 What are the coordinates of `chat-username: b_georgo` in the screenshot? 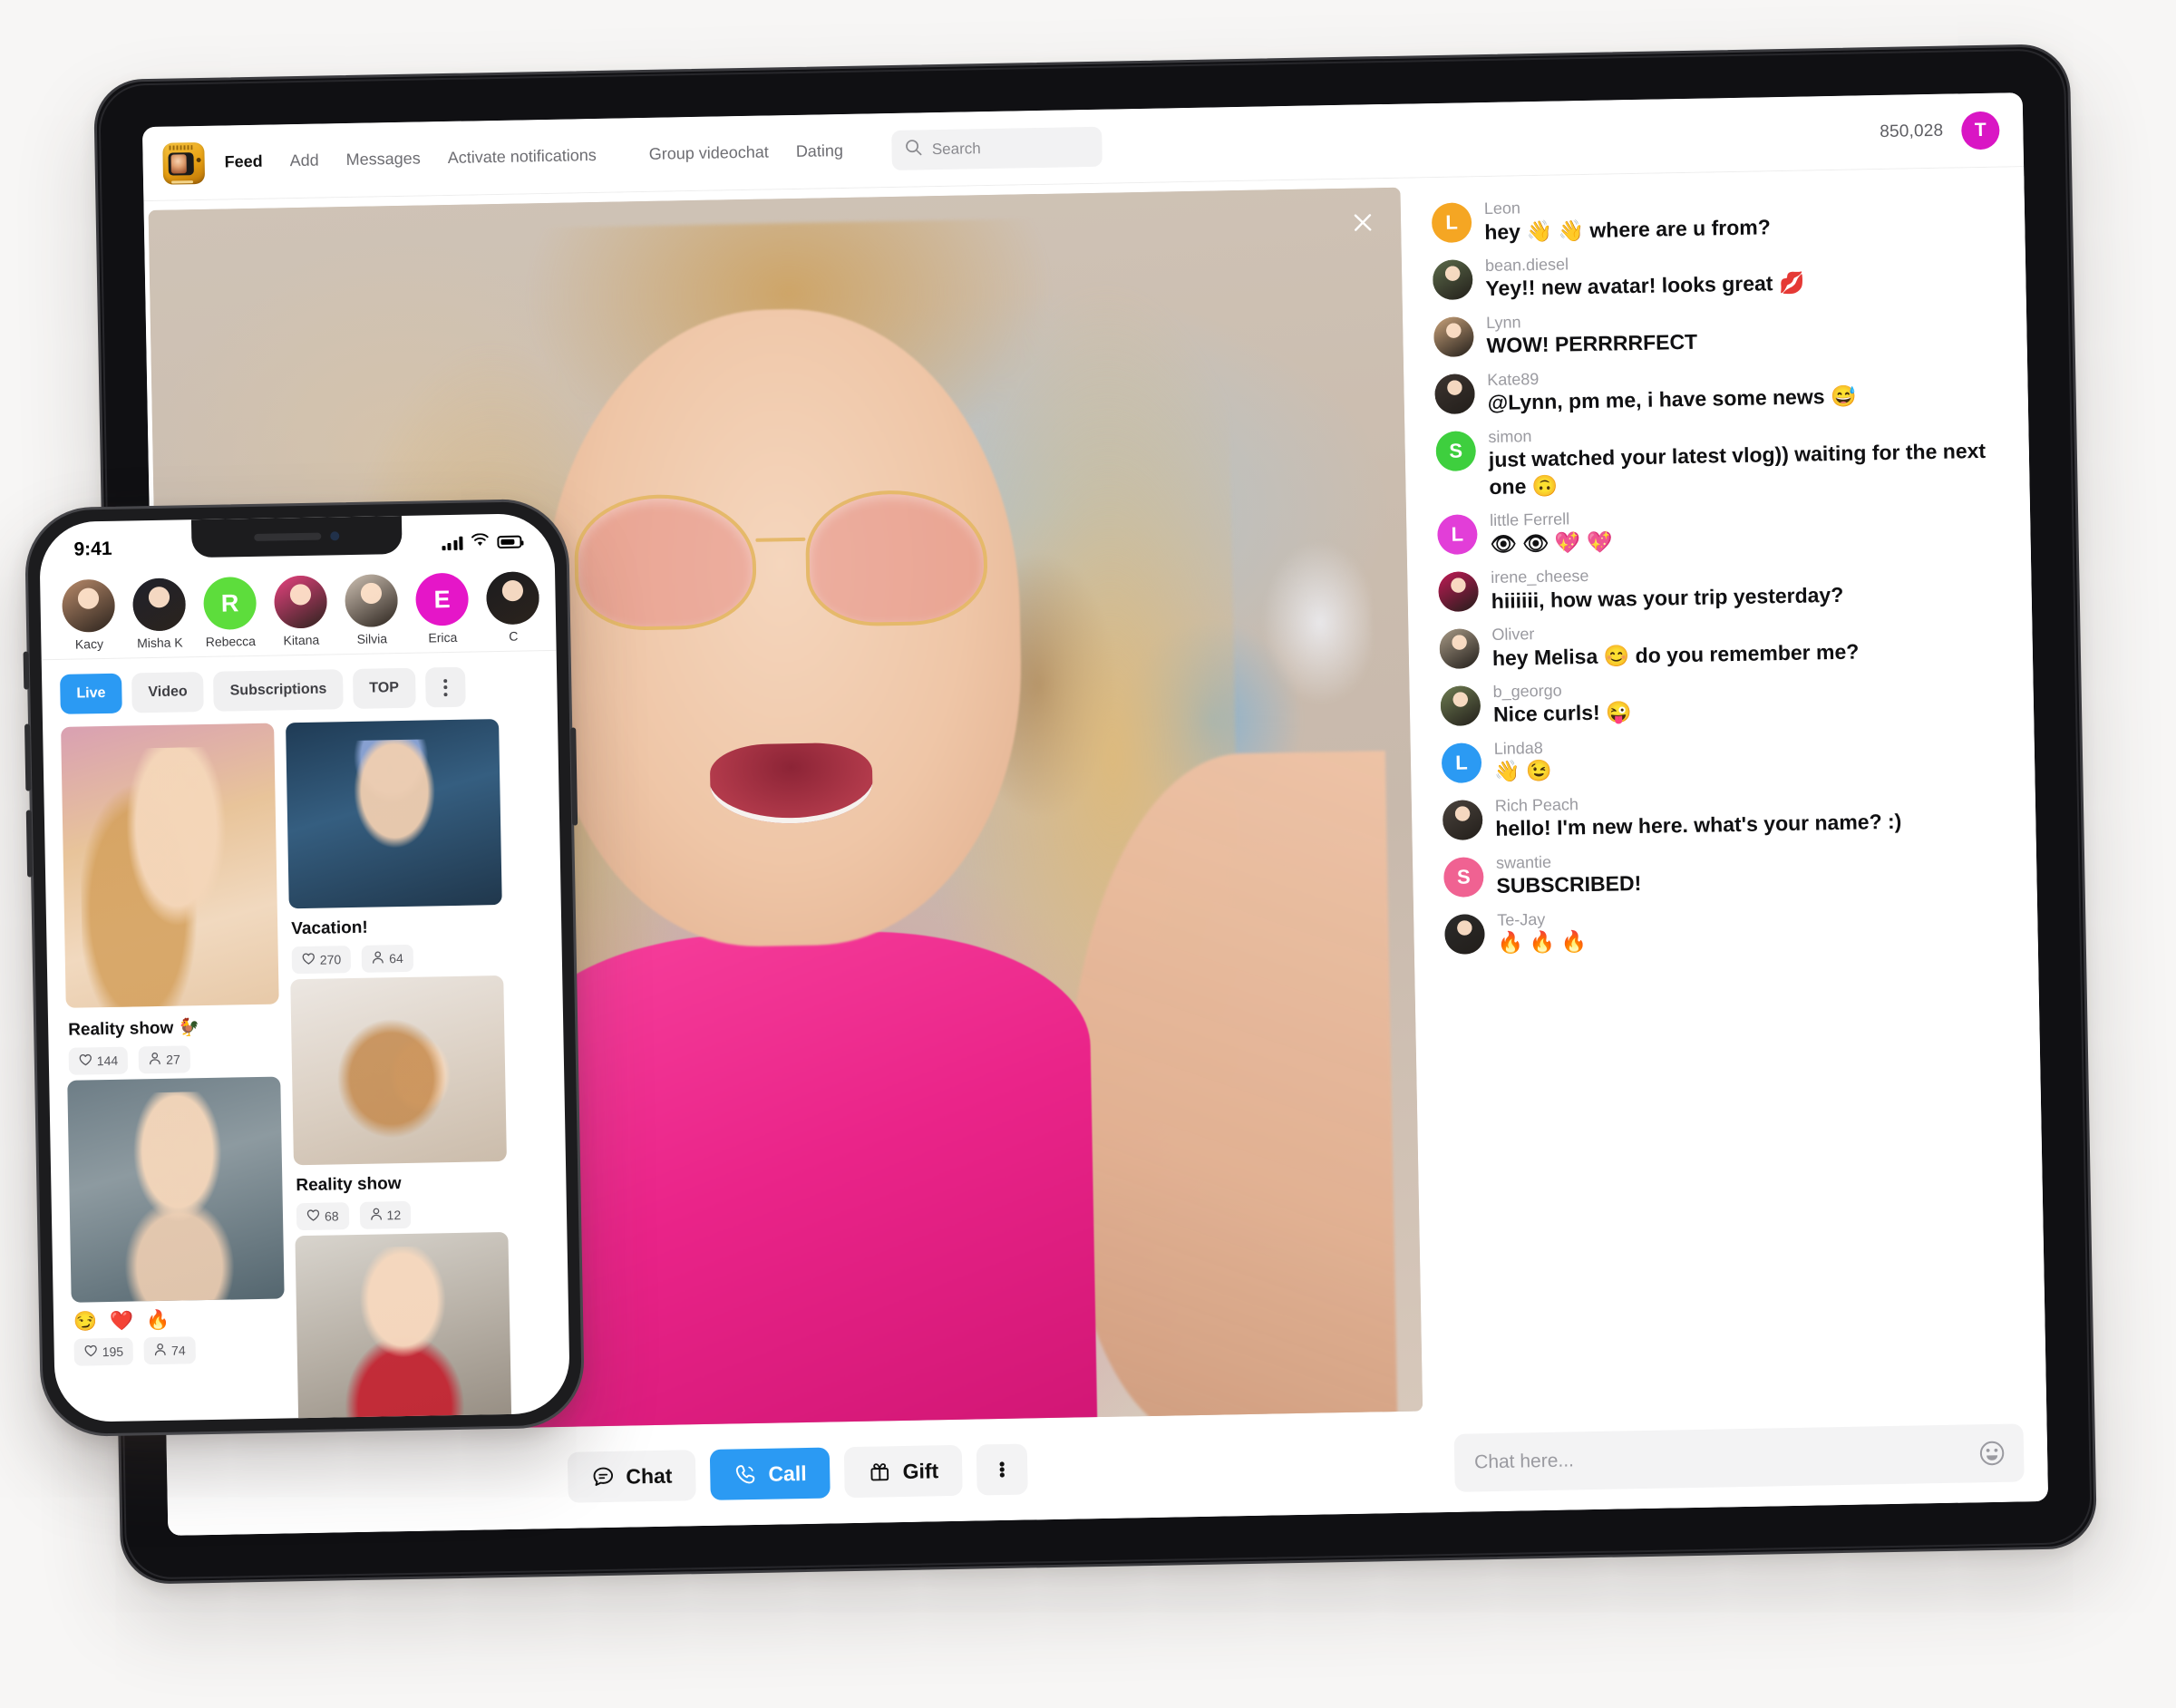 It's located at (1561, 690).